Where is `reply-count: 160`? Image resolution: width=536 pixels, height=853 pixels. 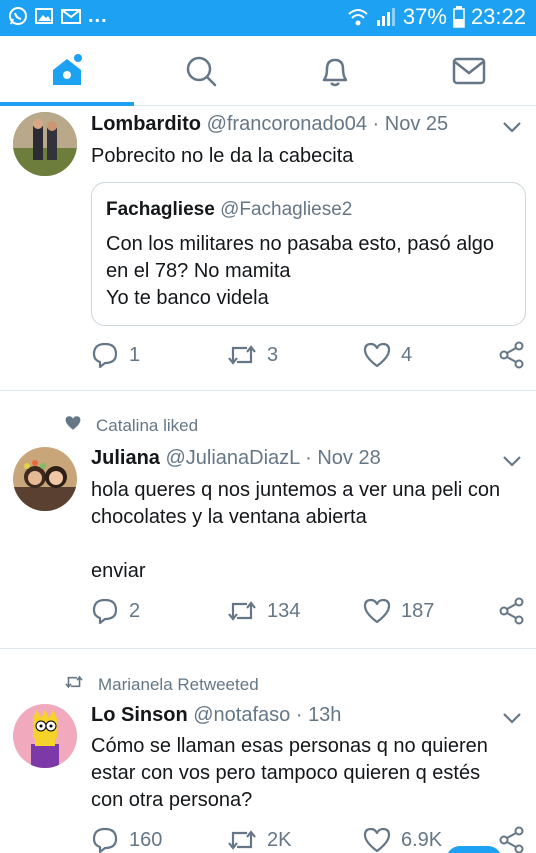 reply-count: 160 is located at coordinates (146, 839).